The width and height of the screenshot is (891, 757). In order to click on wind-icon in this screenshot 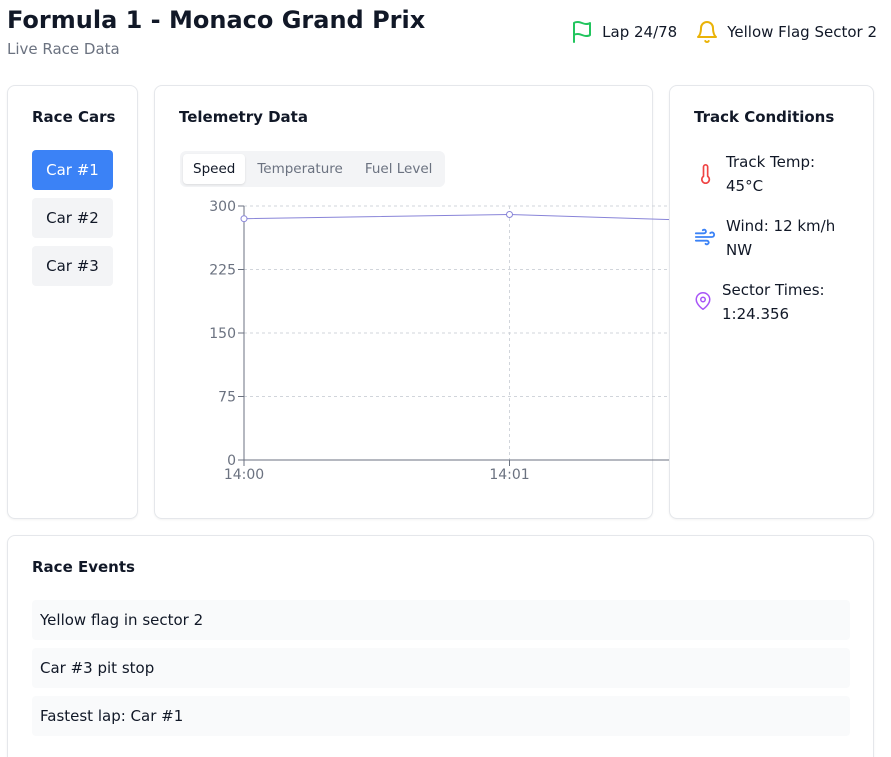, I will do `click(705, 234)`.